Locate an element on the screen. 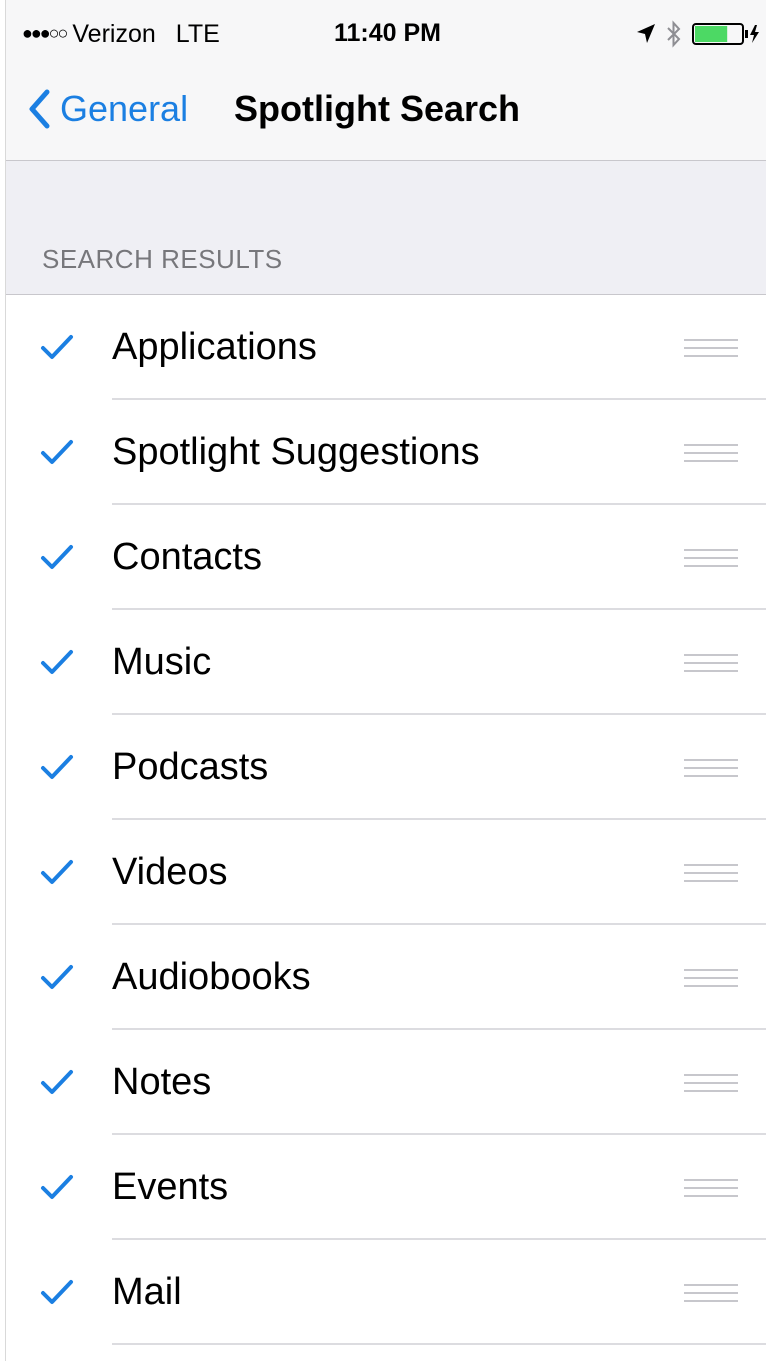 Image resolution: width=766 pixels, height=1361 pixels. status-bar: ●●●○○ Verizon LTE 11:40 PM is located at coordinates (386, 32).